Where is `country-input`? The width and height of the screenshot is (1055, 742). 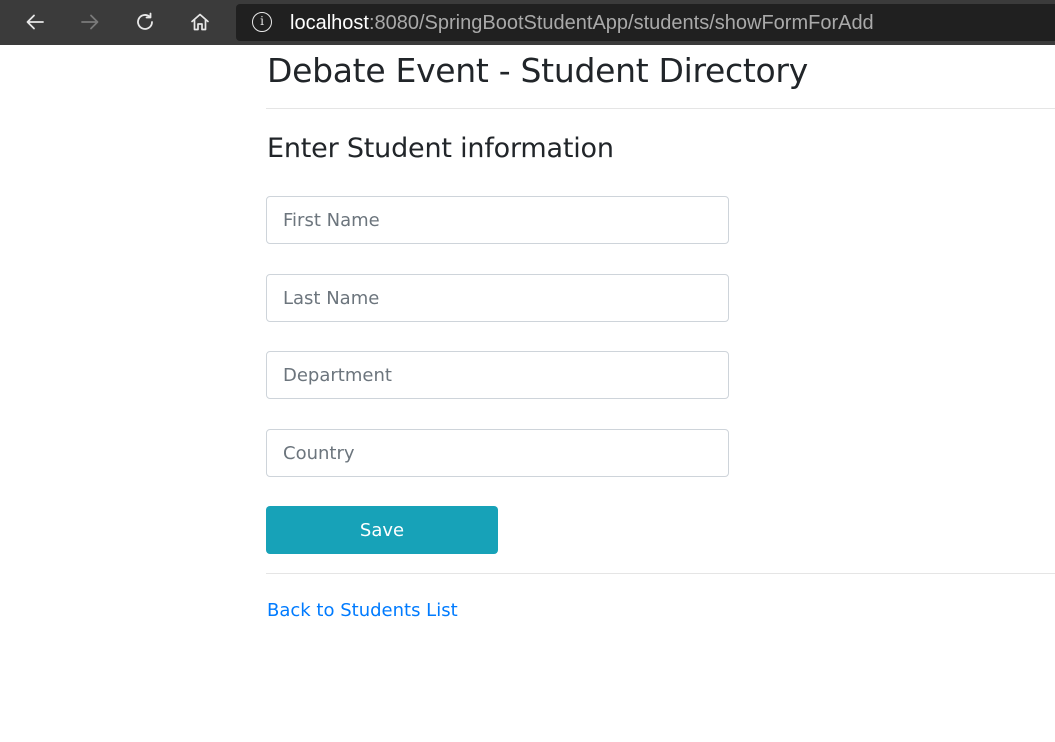 country-input is located at coordinates (497, 453).